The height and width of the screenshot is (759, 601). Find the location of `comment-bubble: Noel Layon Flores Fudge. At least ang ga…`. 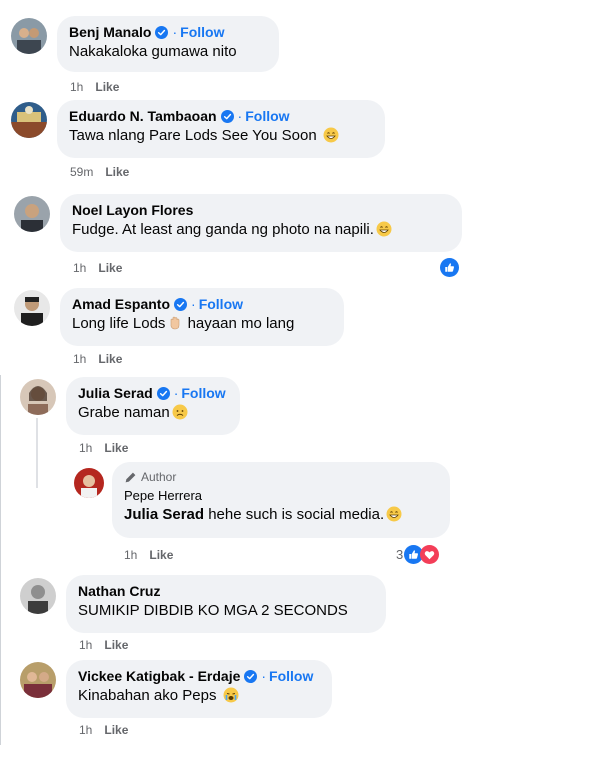

comment-bubble: Noel Layon Flores Fudge. At least ang ga… is located at coordinates (261, 223).